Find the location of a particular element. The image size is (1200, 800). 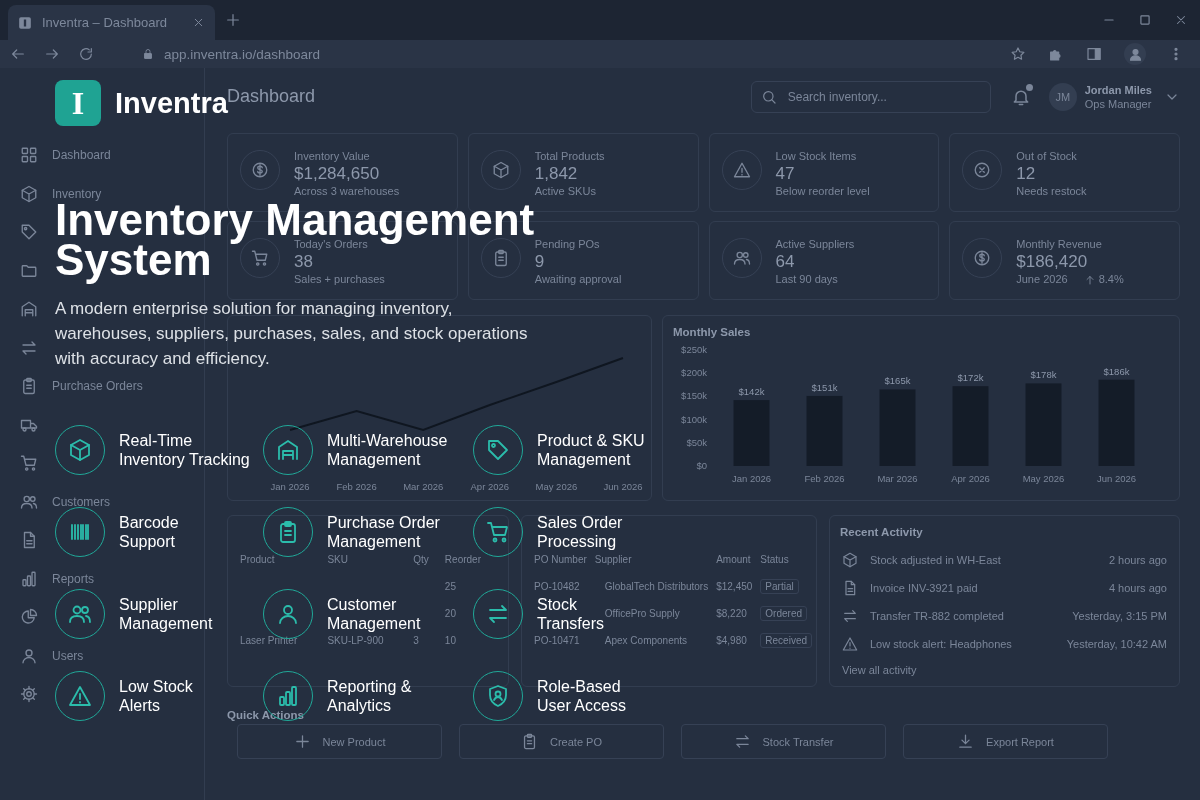

quick-action-button: Stock Transfer is located at coordinates (783, 741).